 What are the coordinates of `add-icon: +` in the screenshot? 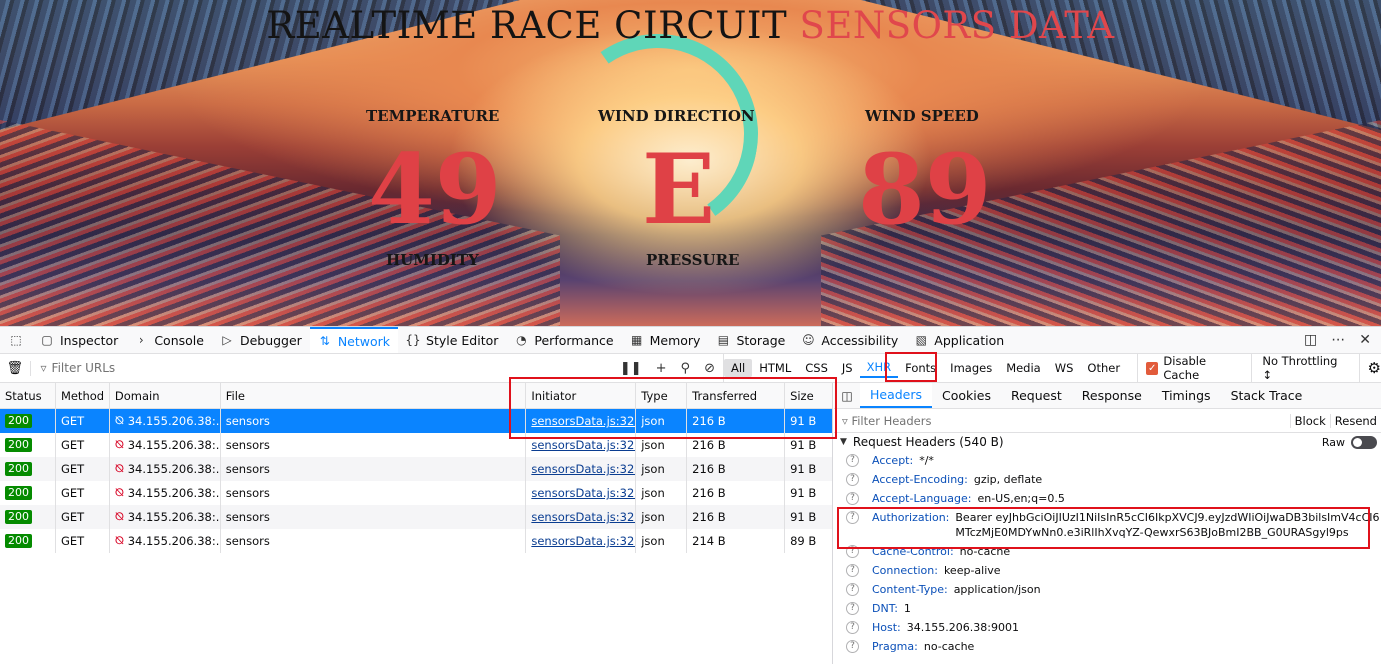 It's located at (661, 368).